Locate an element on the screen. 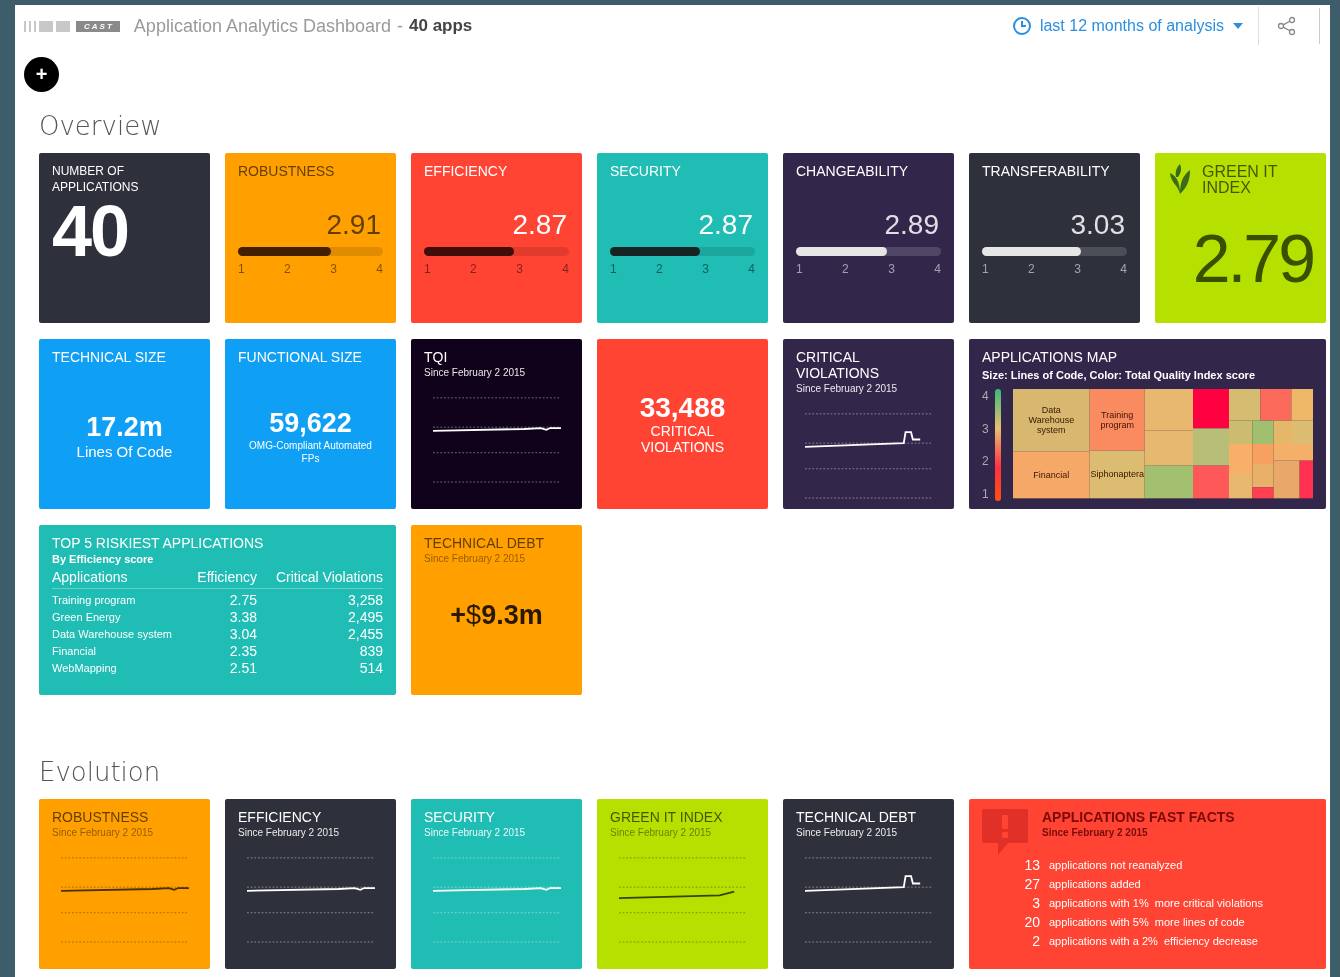 The width and height of the screenshot is (1340, 977). card-title: FUNCTIONAL SIZE is located at coordinates (300, 357).